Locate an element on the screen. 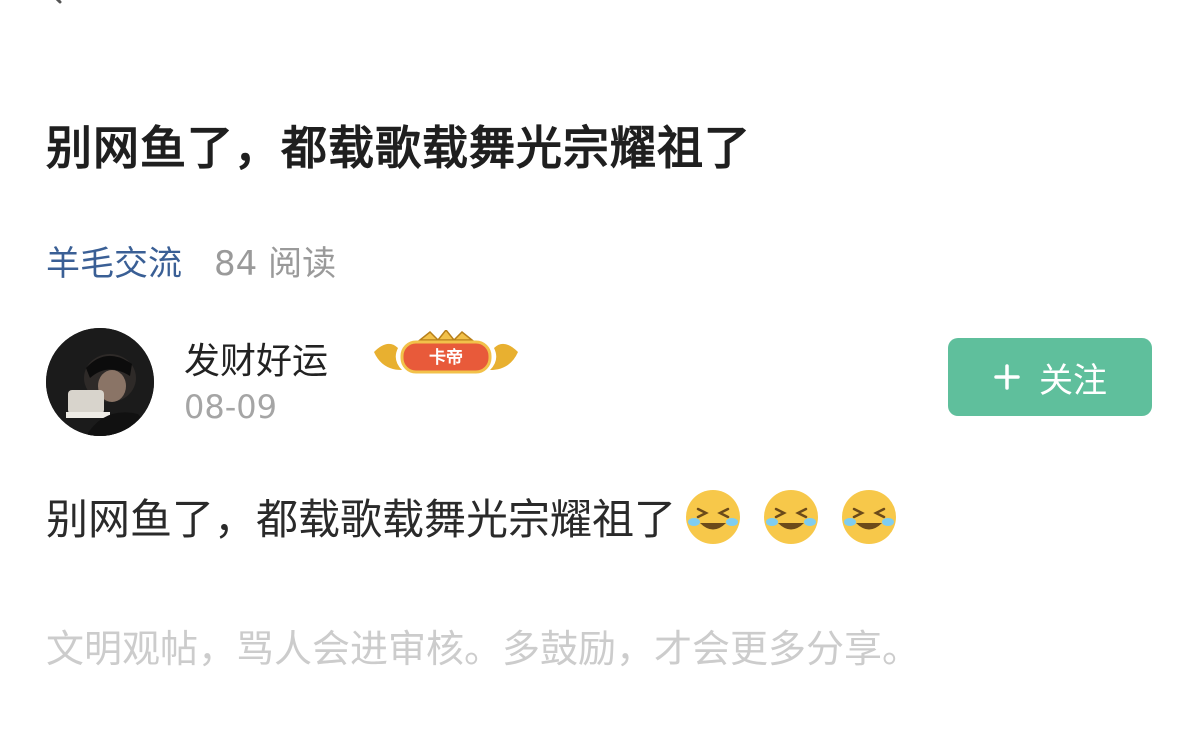  post-body: 别网鱼了，都载歌载舞光宗耀祖了 is located at coordinates (472, 516).